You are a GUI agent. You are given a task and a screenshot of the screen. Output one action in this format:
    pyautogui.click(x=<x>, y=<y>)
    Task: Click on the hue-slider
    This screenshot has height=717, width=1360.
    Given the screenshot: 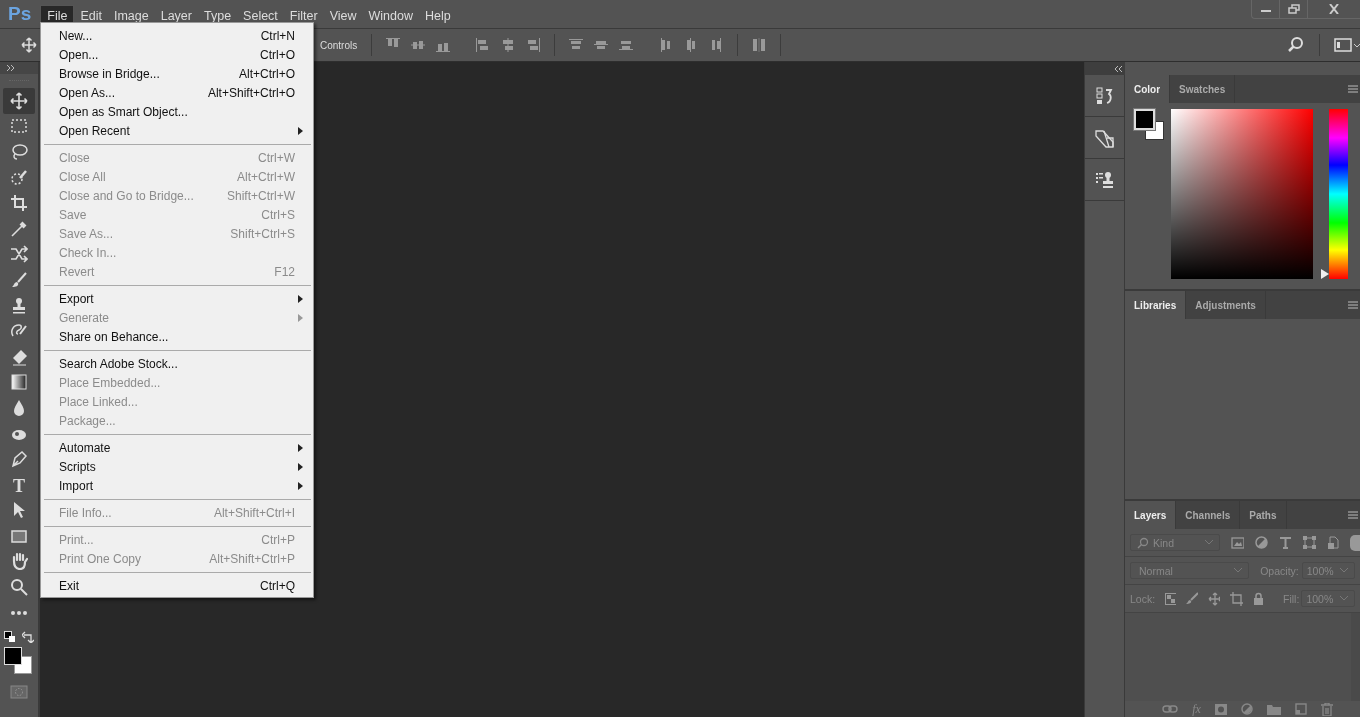 What is the action you would take?
    pyautogui.click(x=1334, y=194)
    